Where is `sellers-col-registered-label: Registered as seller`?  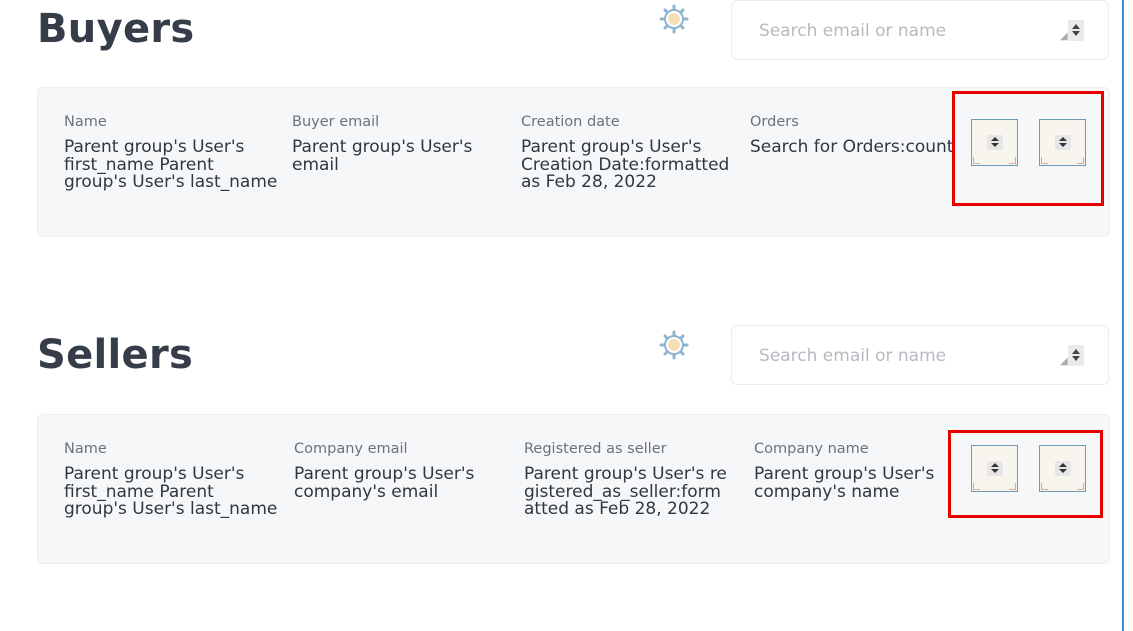
sellers-col-registered-label: Registered as seller is located at coordinates (595, 449).